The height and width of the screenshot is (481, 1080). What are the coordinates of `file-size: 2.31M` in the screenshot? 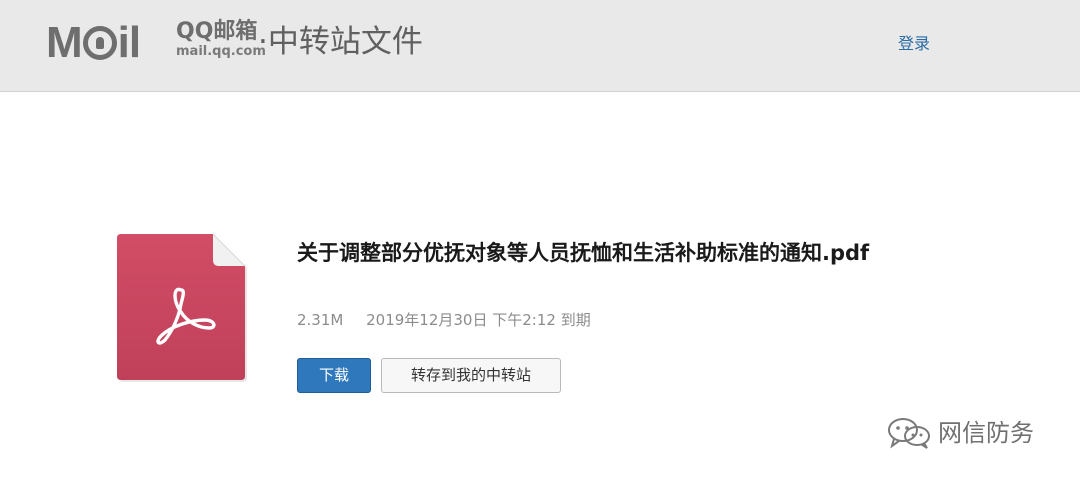 It's located at (320, 320).